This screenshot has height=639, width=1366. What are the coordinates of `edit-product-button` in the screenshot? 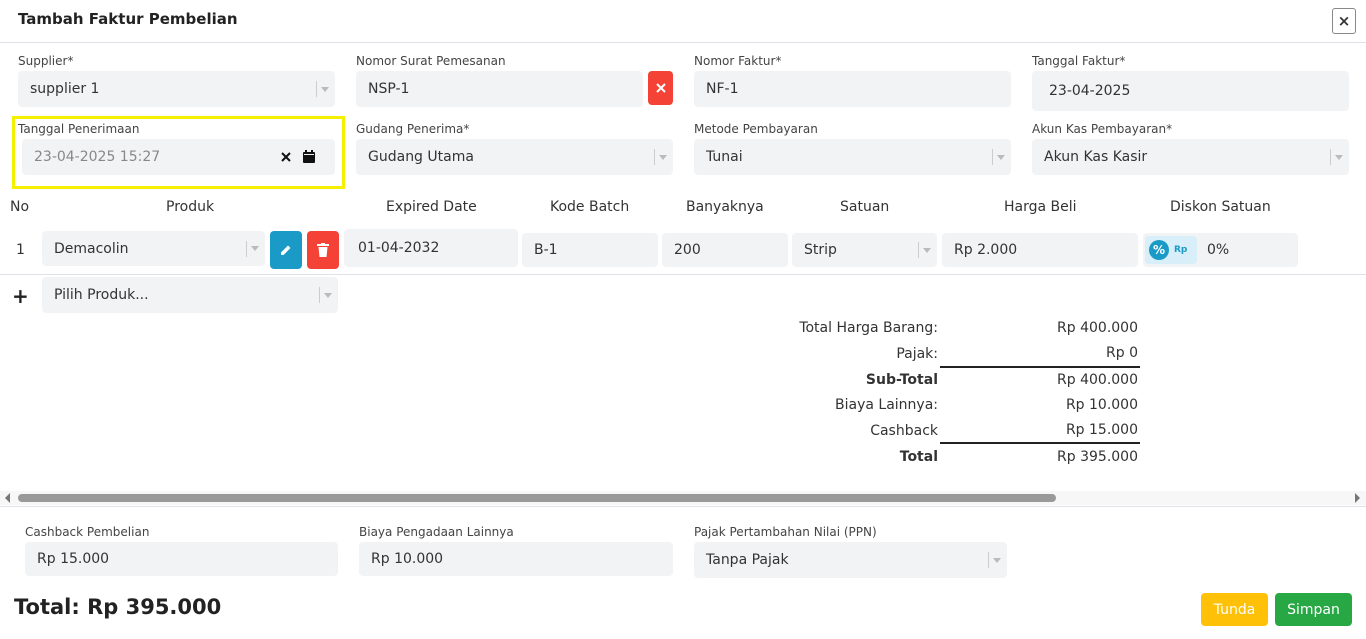 It's located at (286, 250).